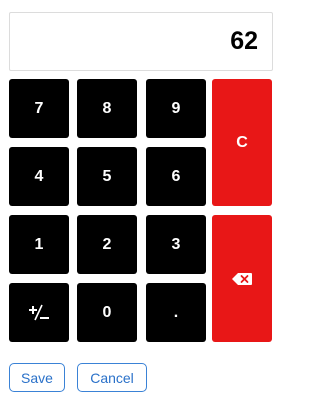 This screenshot has height=397, width=320. I want to click on key-7: 7, so click(39, 108).